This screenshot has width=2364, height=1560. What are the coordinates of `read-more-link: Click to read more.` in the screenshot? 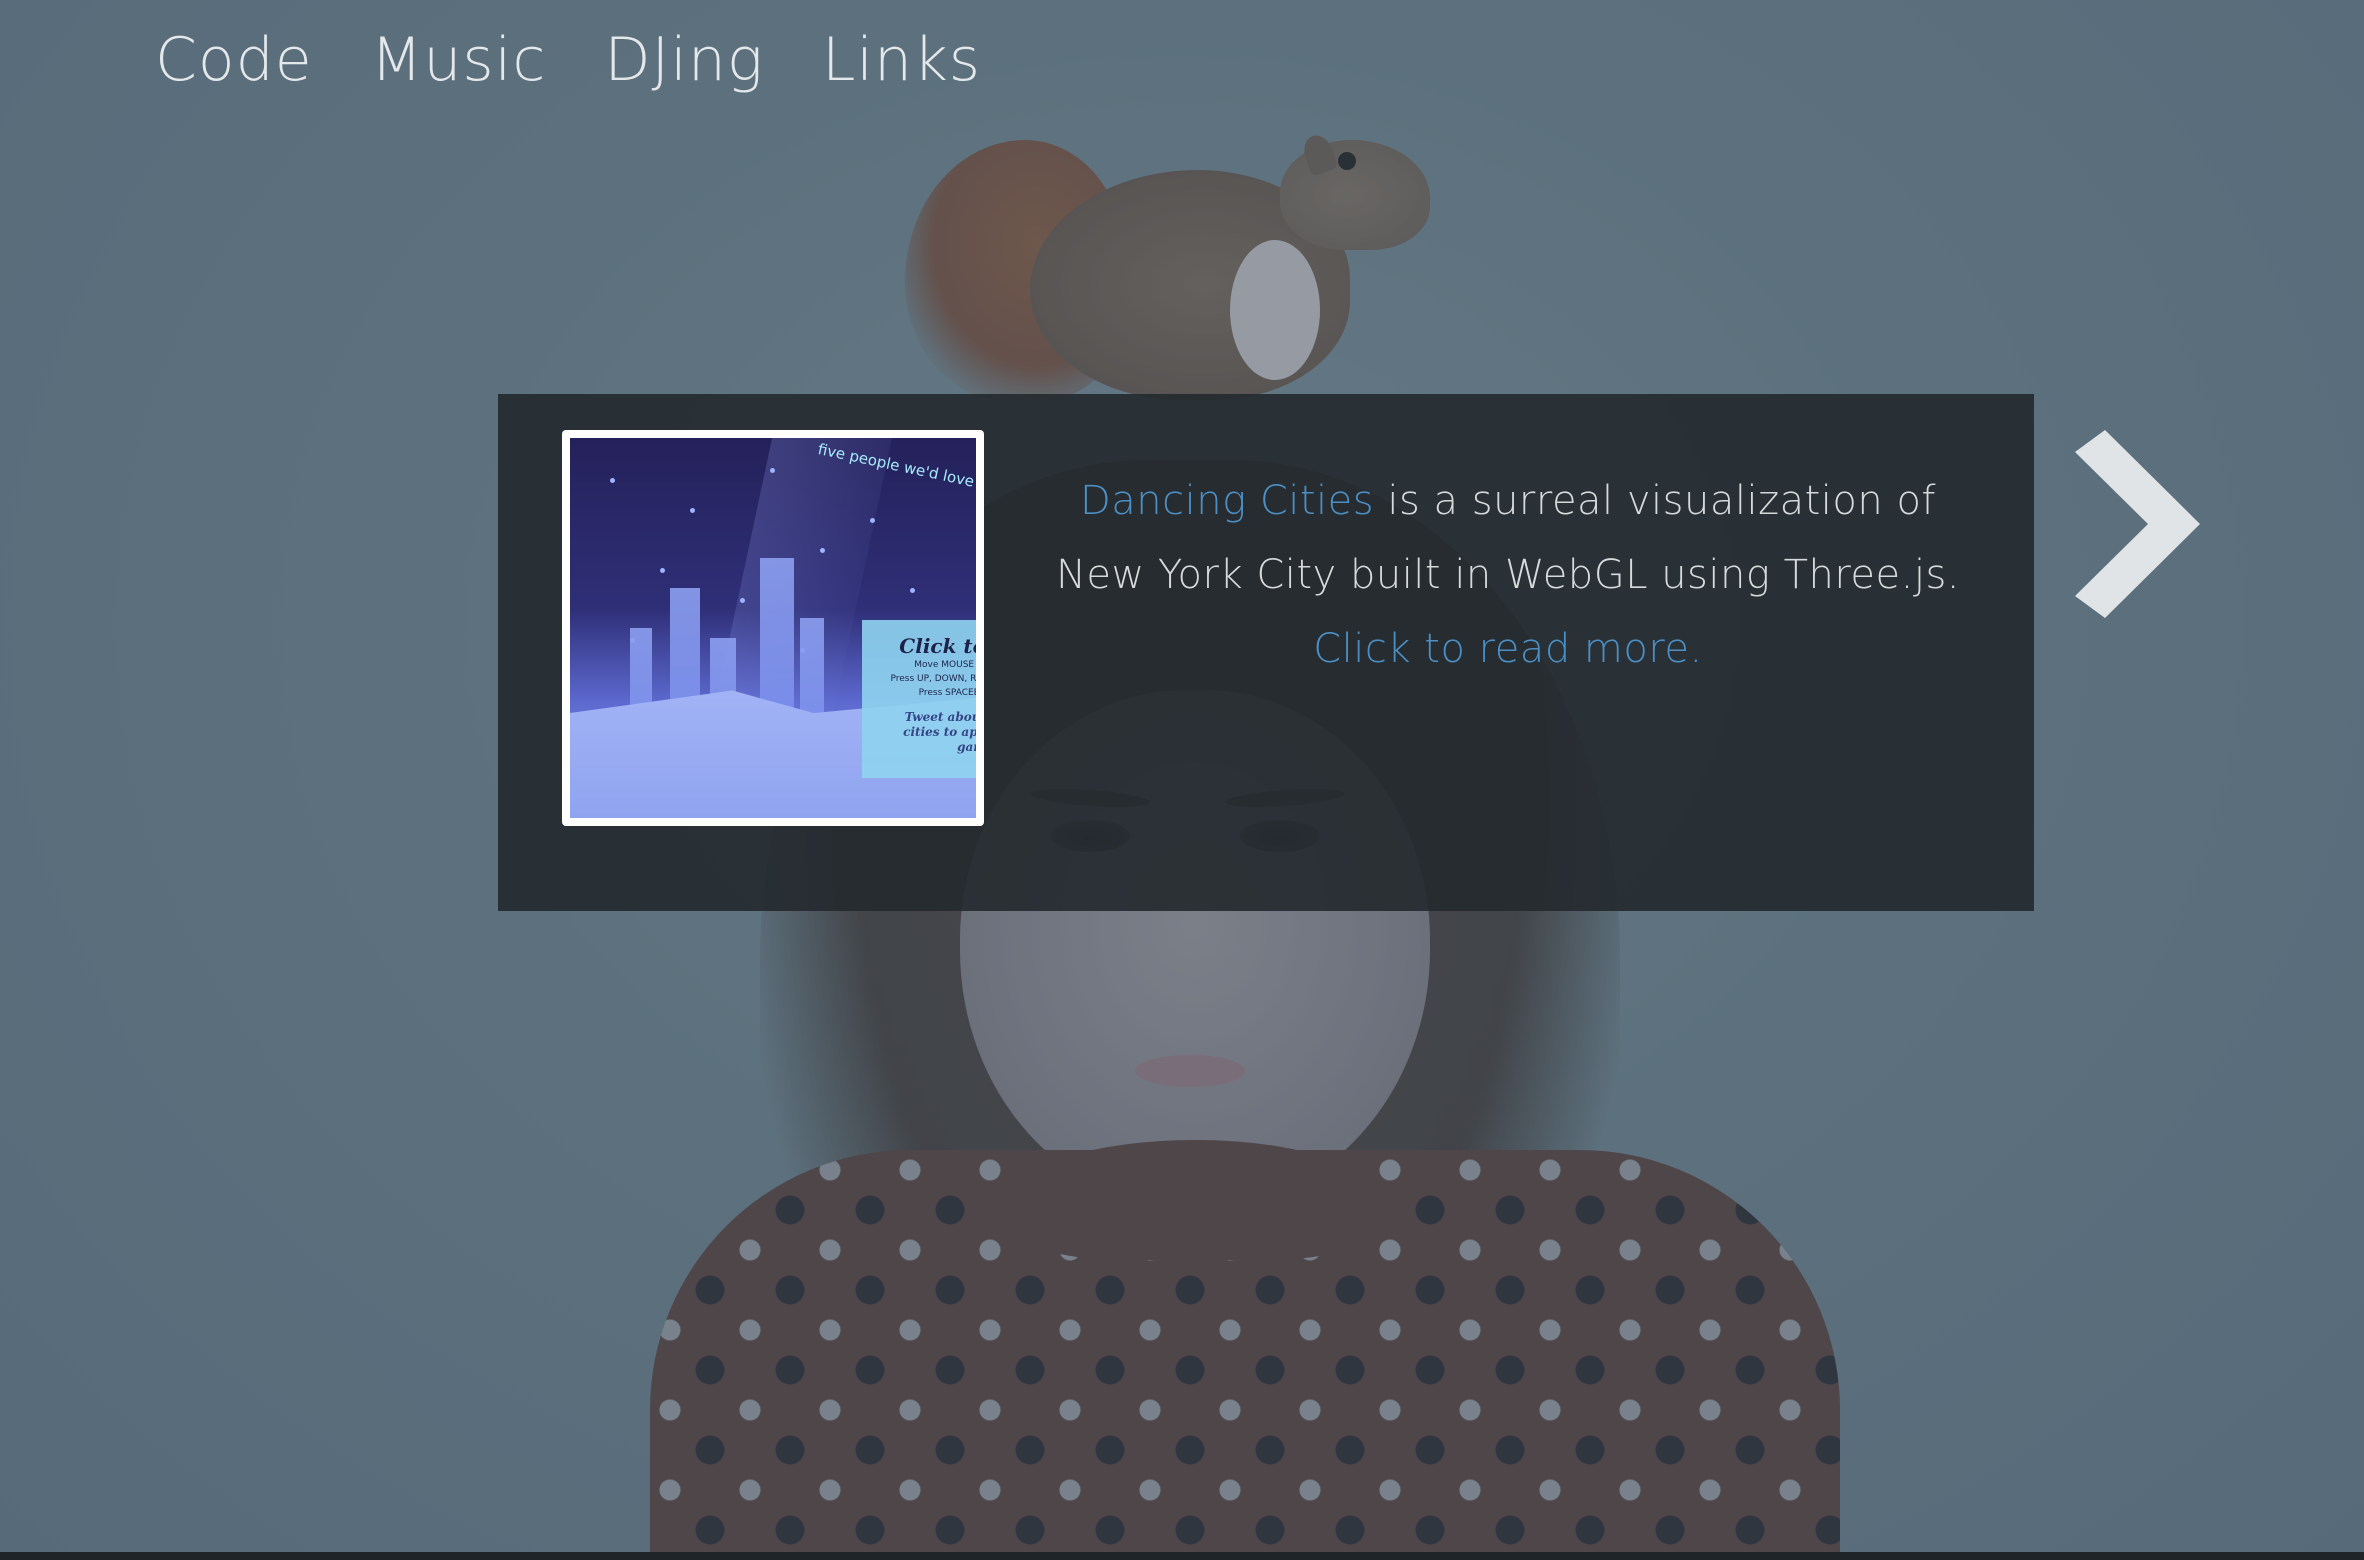 It's located at (1508, 649).